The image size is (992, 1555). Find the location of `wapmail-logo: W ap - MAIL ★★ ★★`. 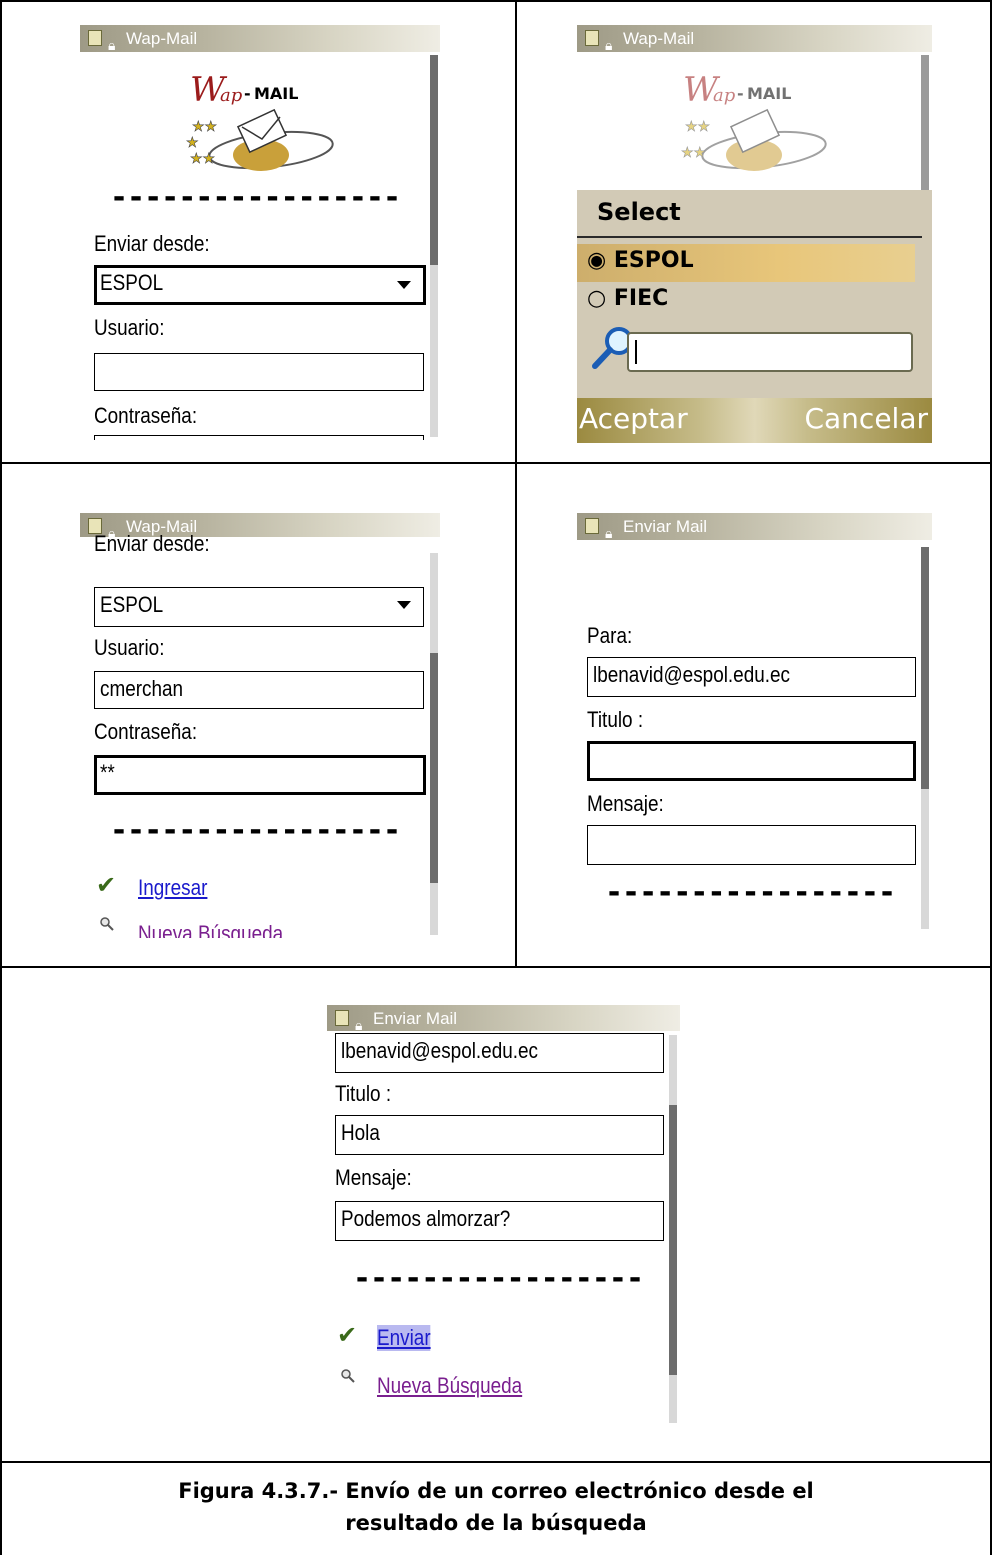

wapmail-logo: W ap - MAIL ★★ ★★ is located at coordinates (754, 120).